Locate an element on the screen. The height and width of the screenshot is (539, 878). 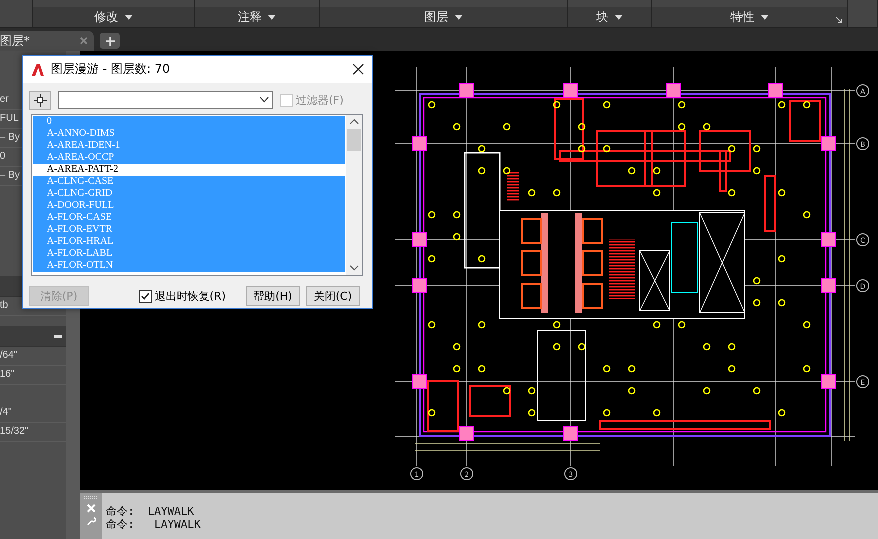
layer-item: A-DOOR-FULL is located at coordinates (189, 206).